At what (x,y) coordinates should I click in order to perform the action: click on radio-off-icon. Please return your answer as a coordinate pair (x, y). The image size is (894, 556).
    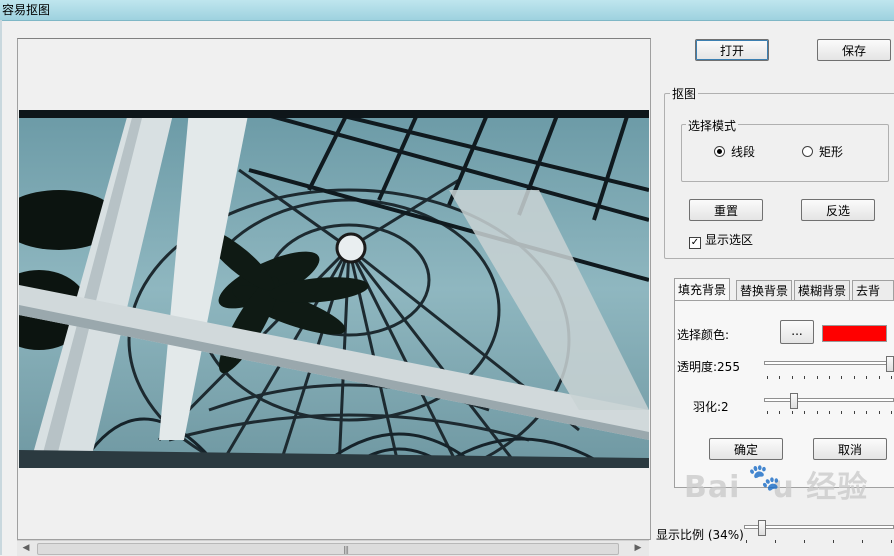
    Looking at the image, I should click on (807, 151).